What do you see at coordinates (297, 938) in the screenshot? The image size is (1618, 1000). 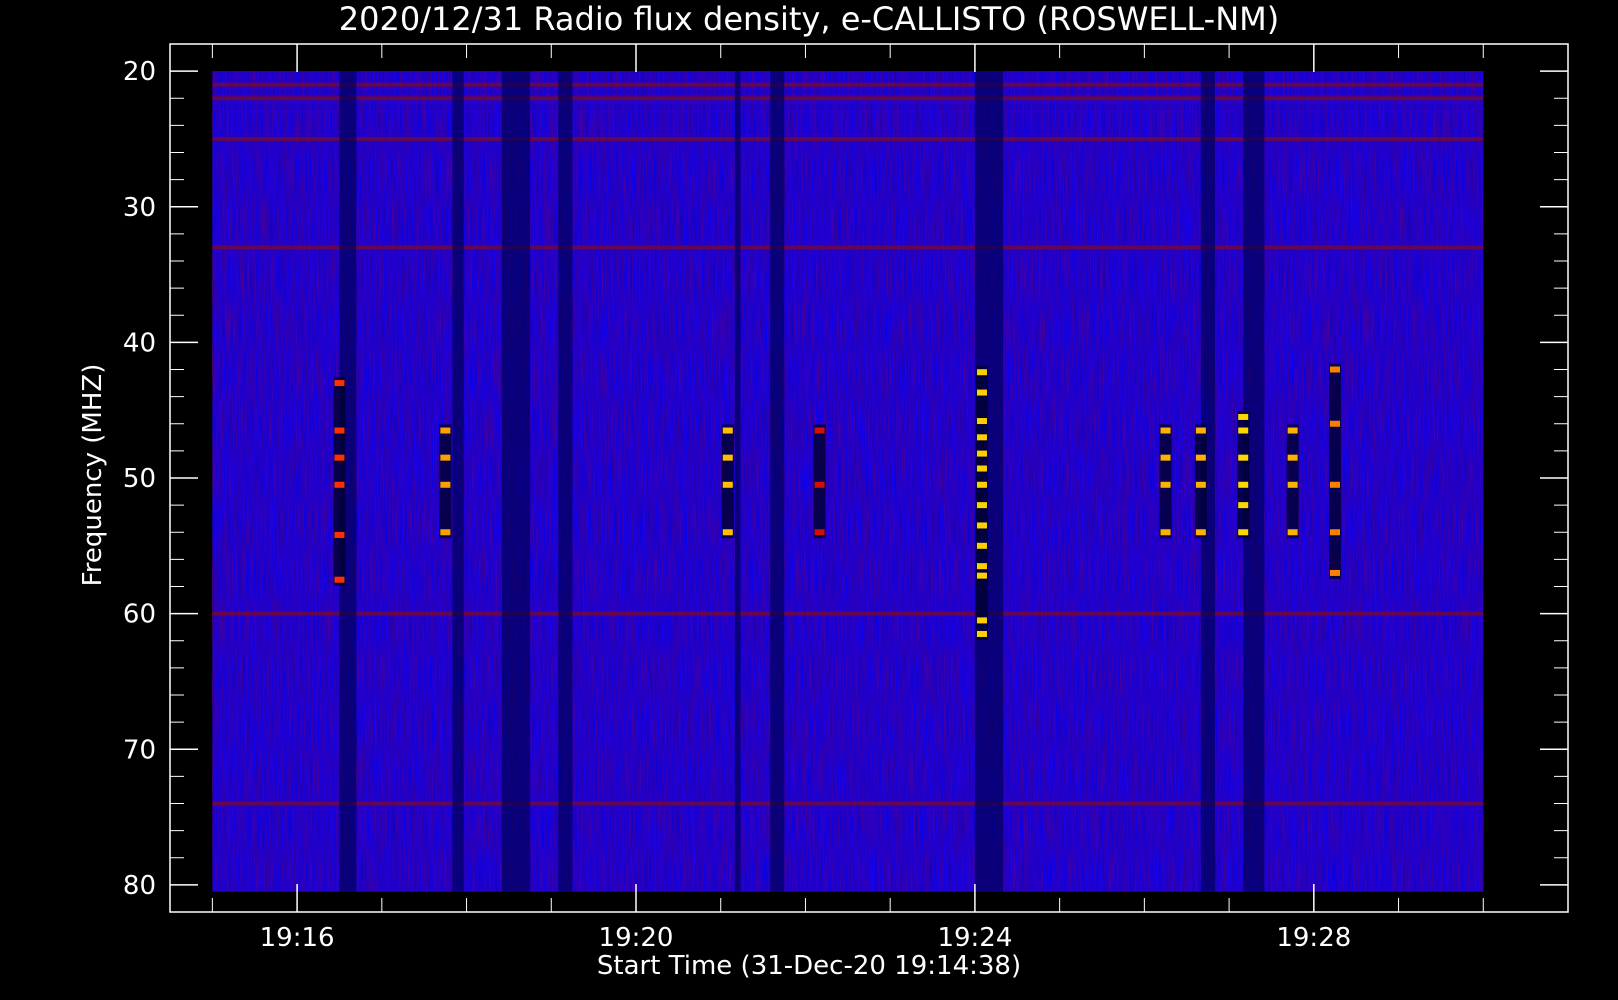 I see `x-tick-label: 19:16` at bounding box center [297, 938].